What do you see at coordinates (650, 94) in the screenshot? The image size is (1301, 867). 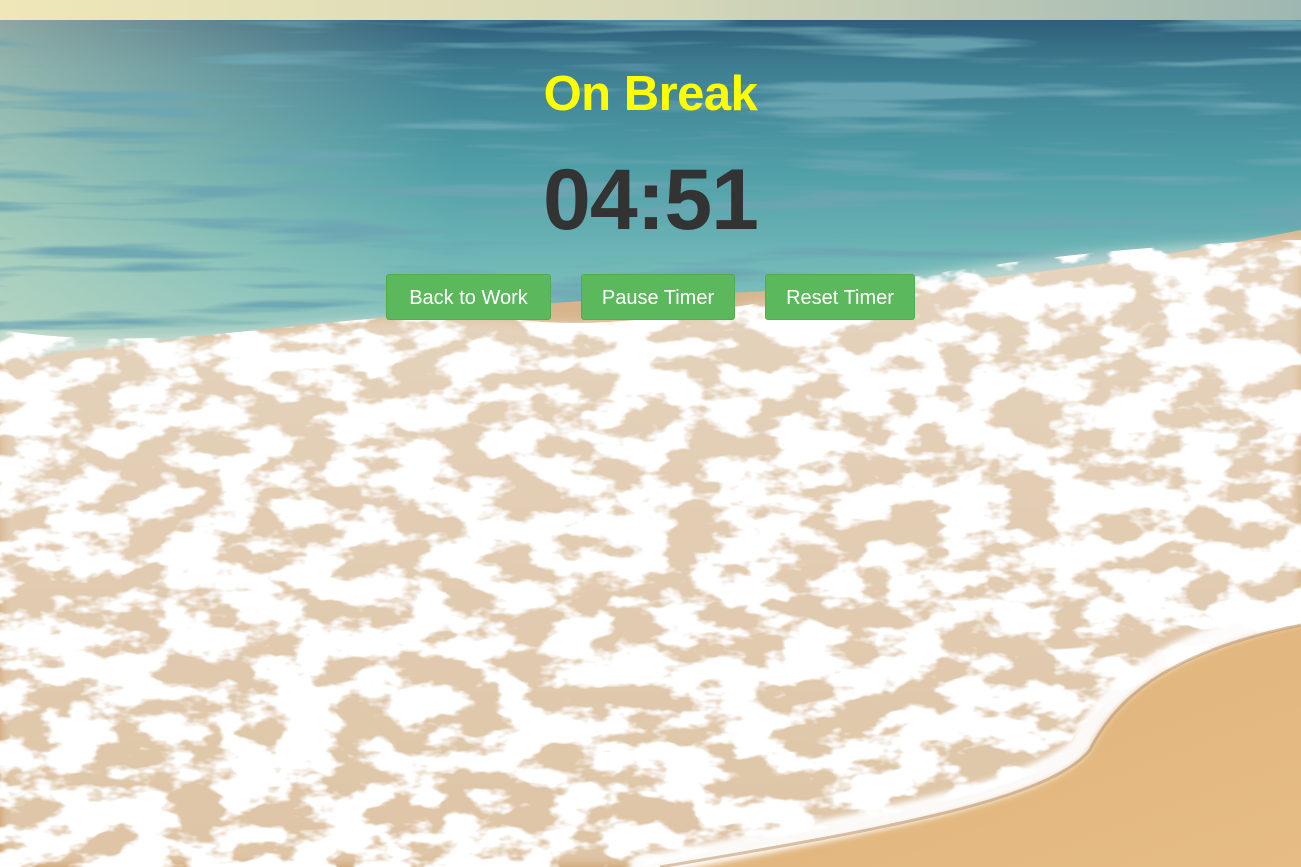 I see `status-heading: On Break` at bounding box center [650, 94].